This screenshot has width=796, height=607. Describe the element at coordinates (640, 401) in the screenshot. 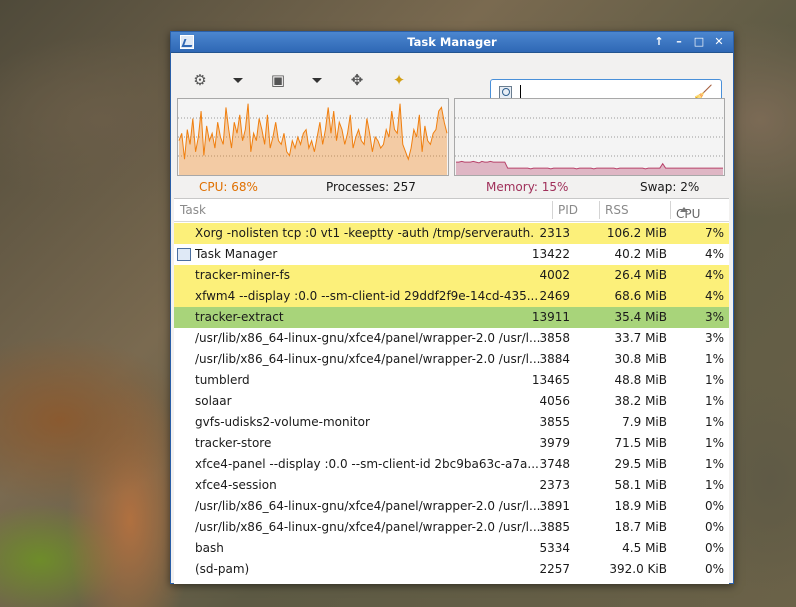

I see `rss-cell: 38.2 MiB` at that location.